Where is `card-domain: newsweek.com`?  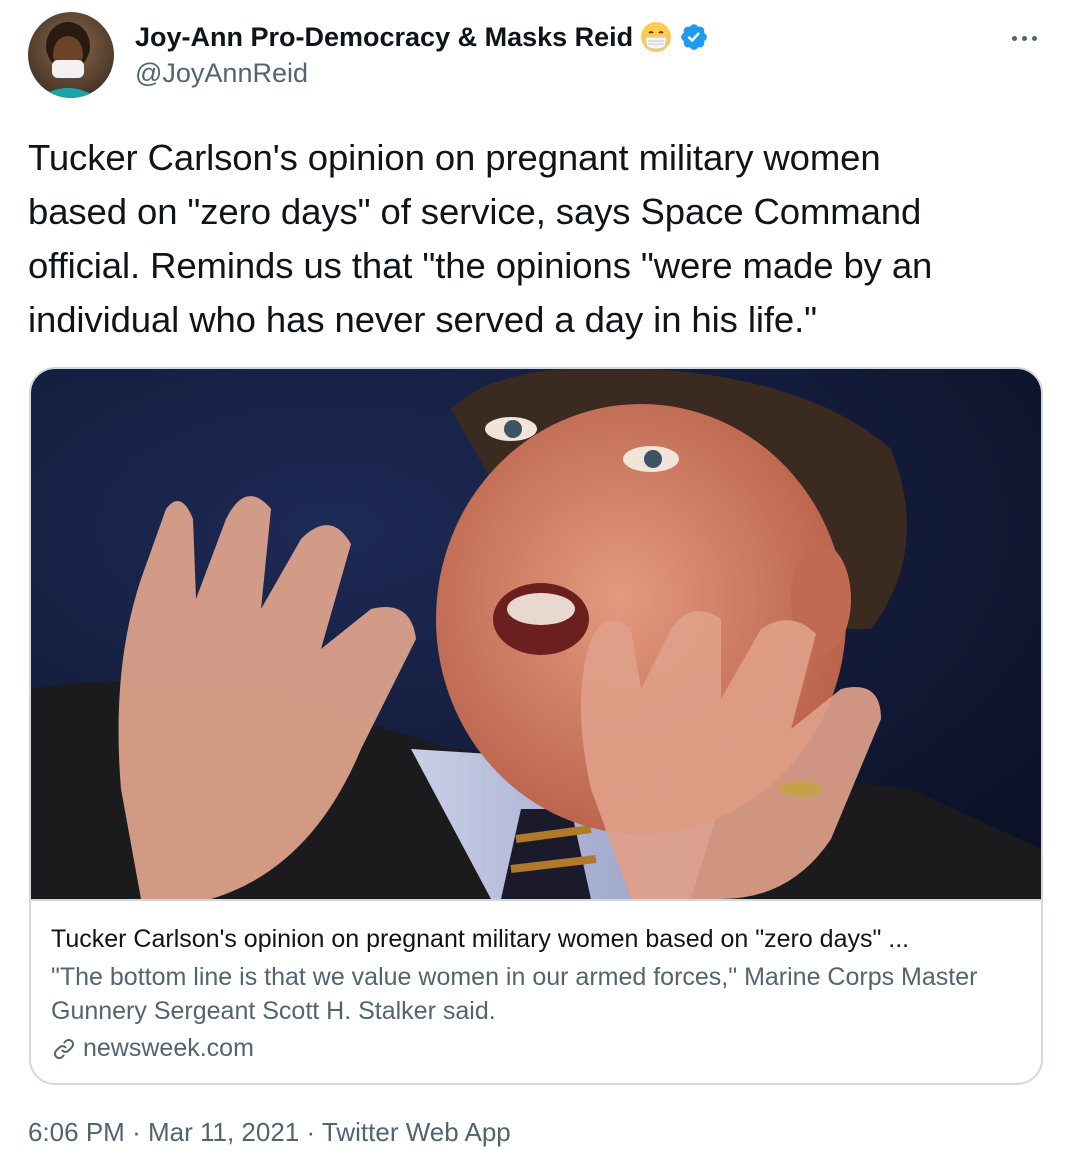
card-domain: newsweek.com is located at coordinates (152, 1048).